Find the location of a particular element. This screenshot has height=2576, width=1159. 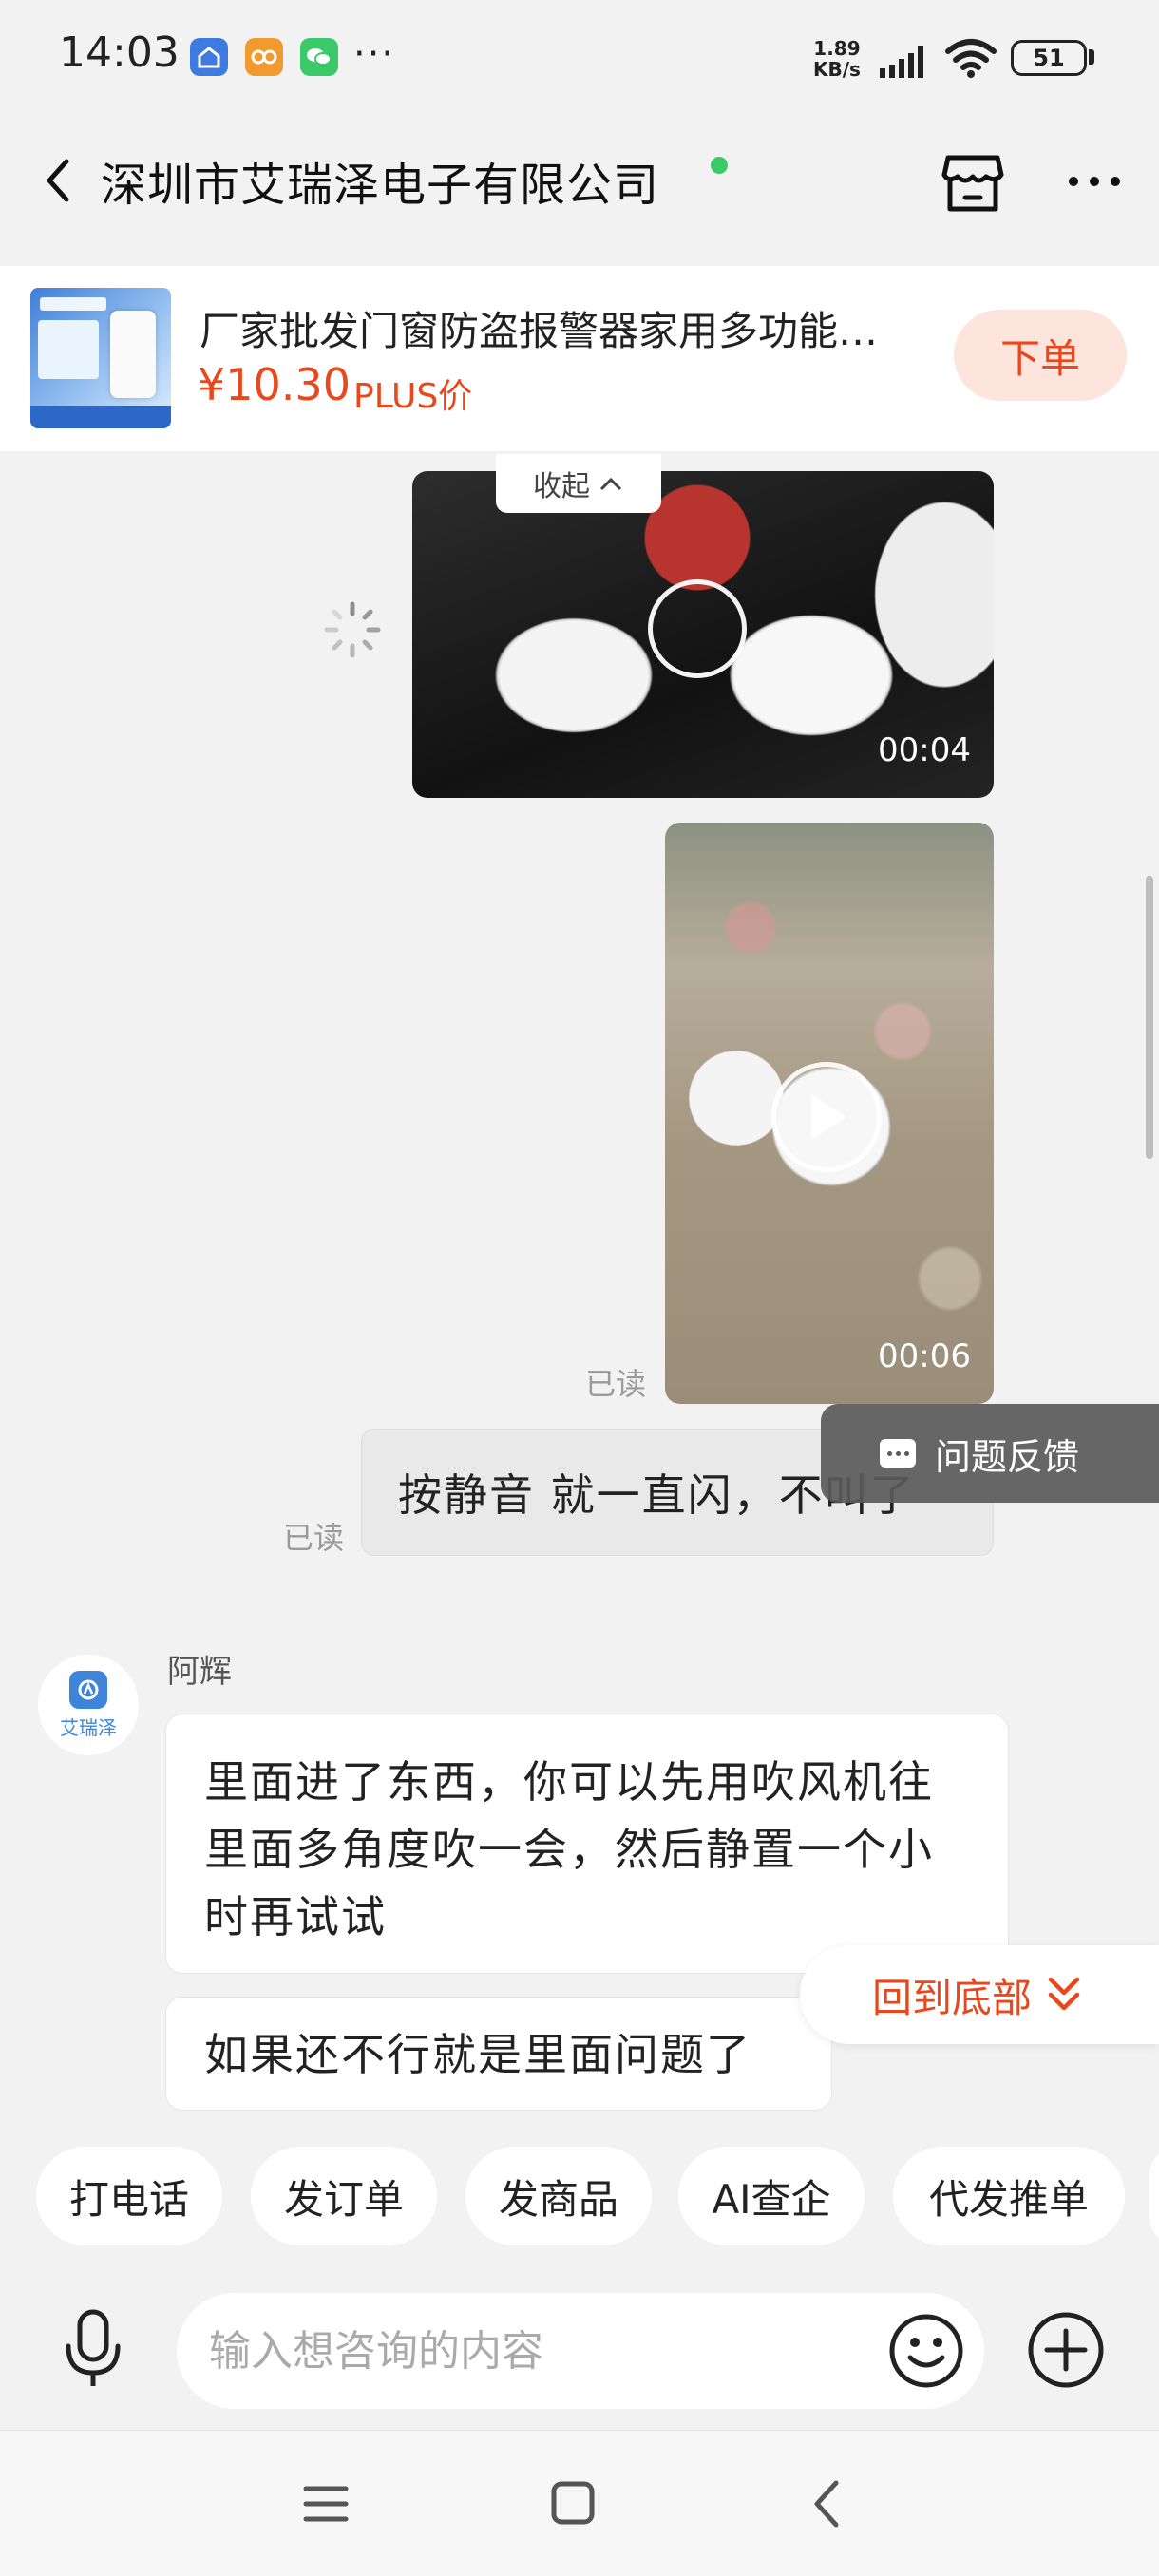

company-logo-icon is located at coordinates (88, 1689).